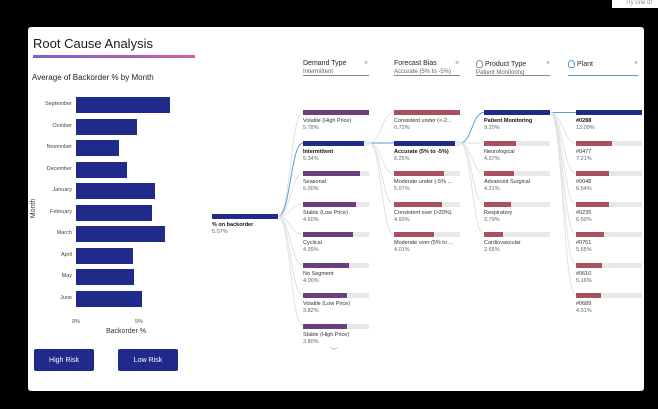 The image size is (658, 409). What do you see at coordinates (423, 212) in the screenshot?
I see `node-label: Consistent over (>20%)` at bounding box center [423, 212].